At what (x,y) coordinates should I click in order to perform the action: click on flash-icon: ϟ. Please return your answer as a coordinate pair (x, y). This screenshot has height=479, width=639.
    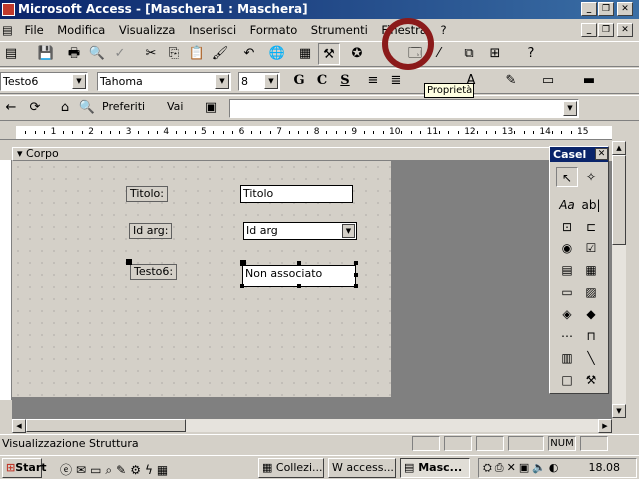
    Looking at the image, I should click on (151, 470).